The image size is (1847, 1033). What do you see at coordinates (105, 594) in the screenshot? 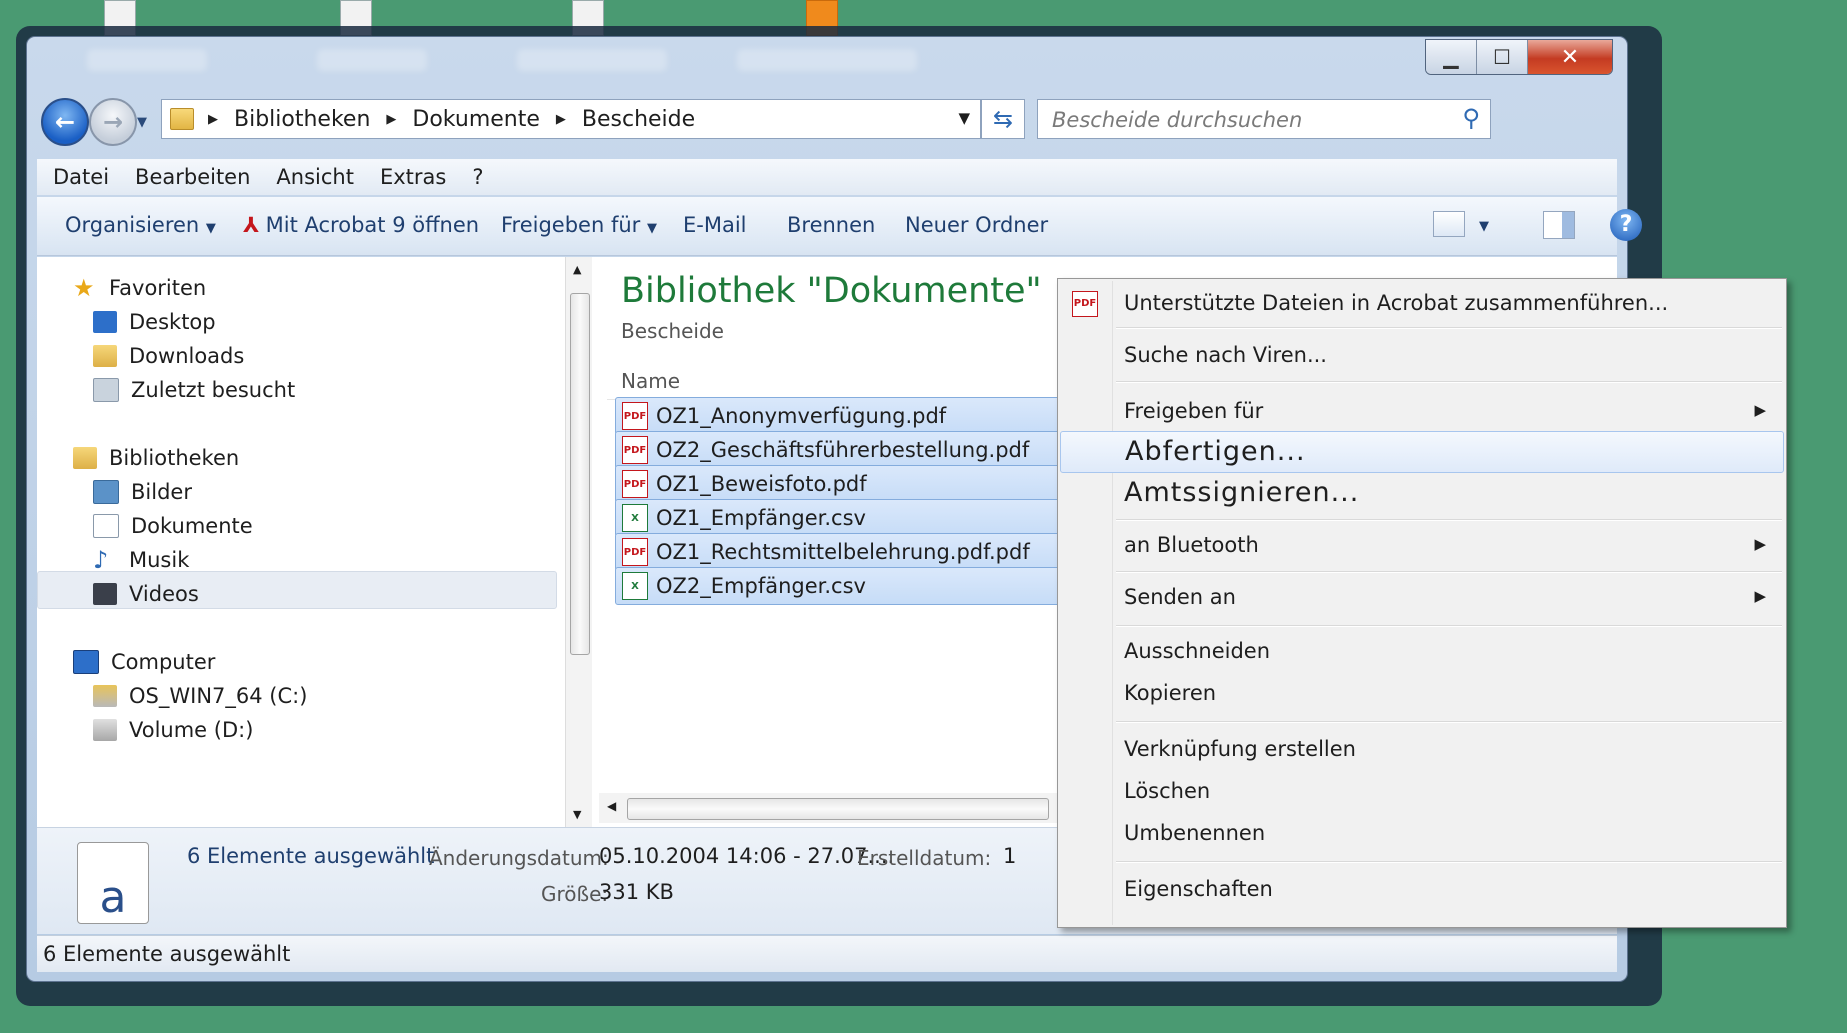
I see `film-icon` at bounding box center [105, 594].